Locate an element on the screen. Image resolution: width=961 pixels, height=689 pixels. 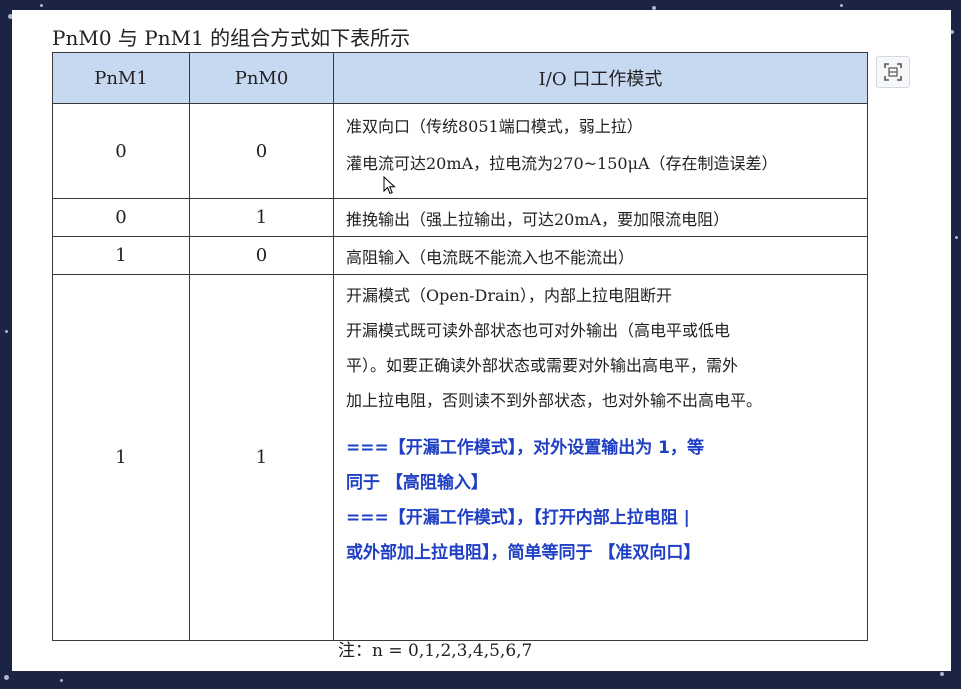
mode-text-line: 推挽输出（强上拉输出，可达20mA，要加限流电阻） is located at coordinates (538, 219).